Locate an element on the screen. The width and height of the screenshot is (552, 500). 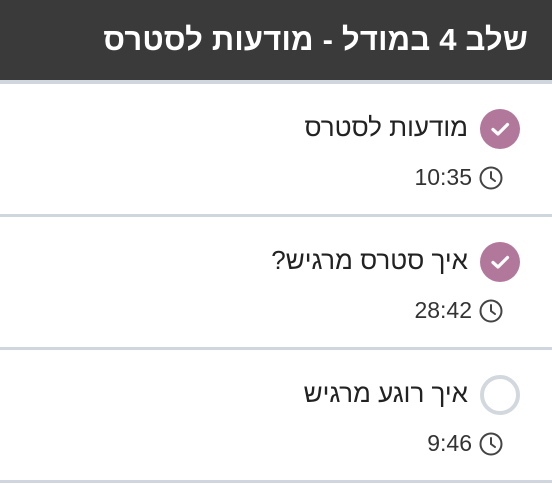
lesson-duration: 28:42 is located at coordinates (443, 310).